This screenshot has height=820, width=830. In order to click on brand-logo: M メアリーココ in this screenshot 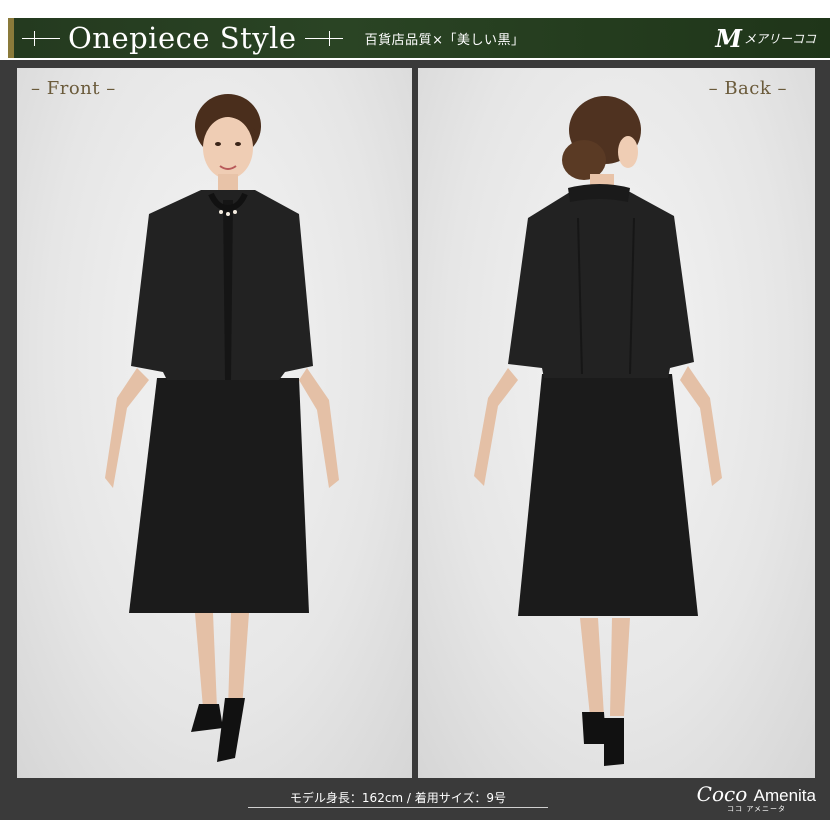, I will do `click(765, 38)`.